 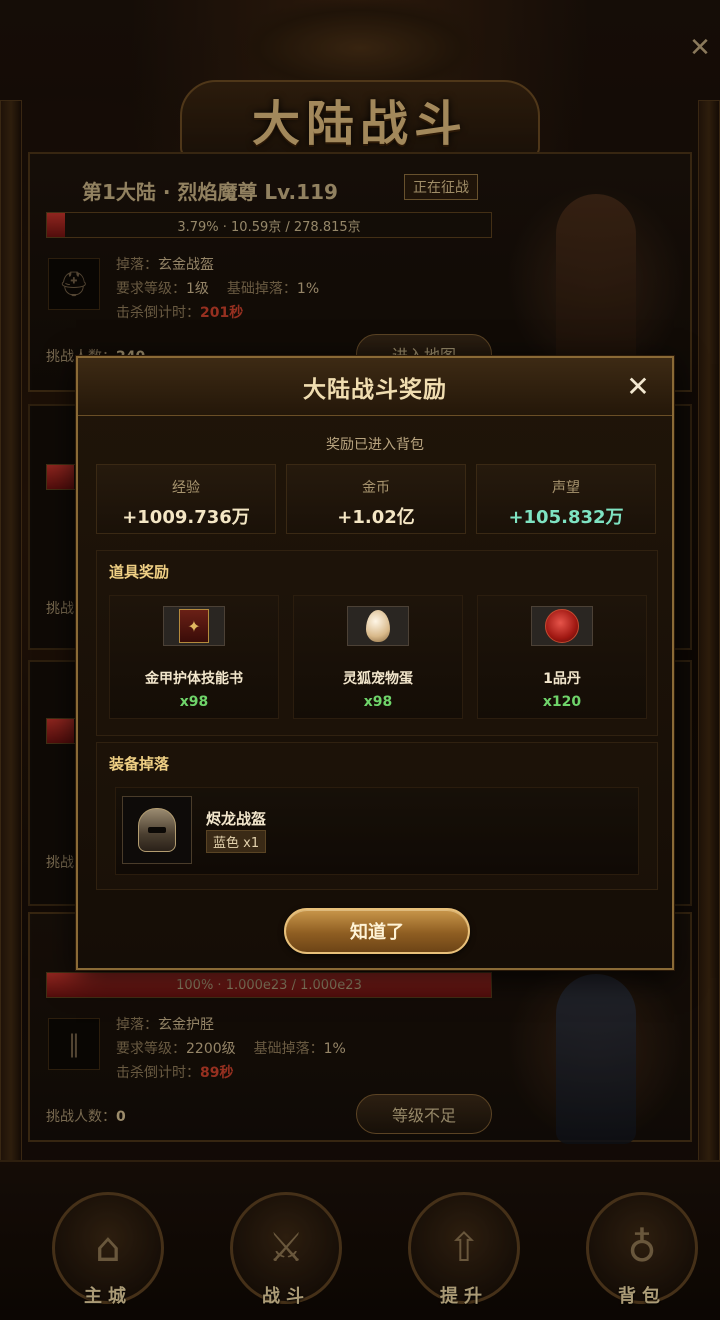 What do you see at coordinates (638, 386) in the screenshot?
I see `close-icon: ✕` at bounding box center [638, 386].